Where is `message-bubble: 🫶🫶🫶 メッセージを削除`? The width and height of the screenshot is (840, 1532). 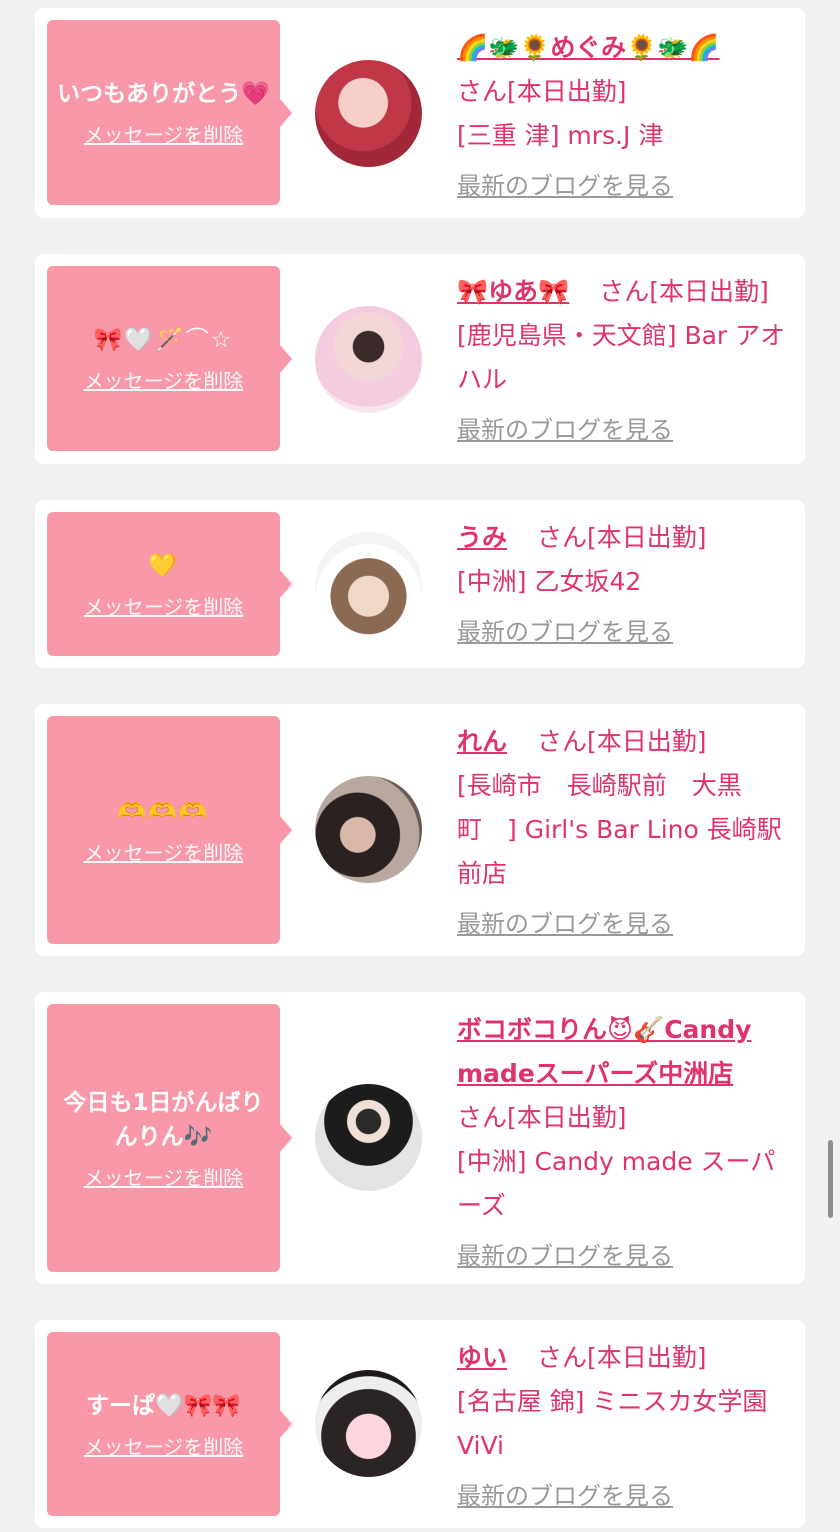 message-bubble: 🫶🫶🫶 メッセージを削除 is located at coordinates (169, 830).